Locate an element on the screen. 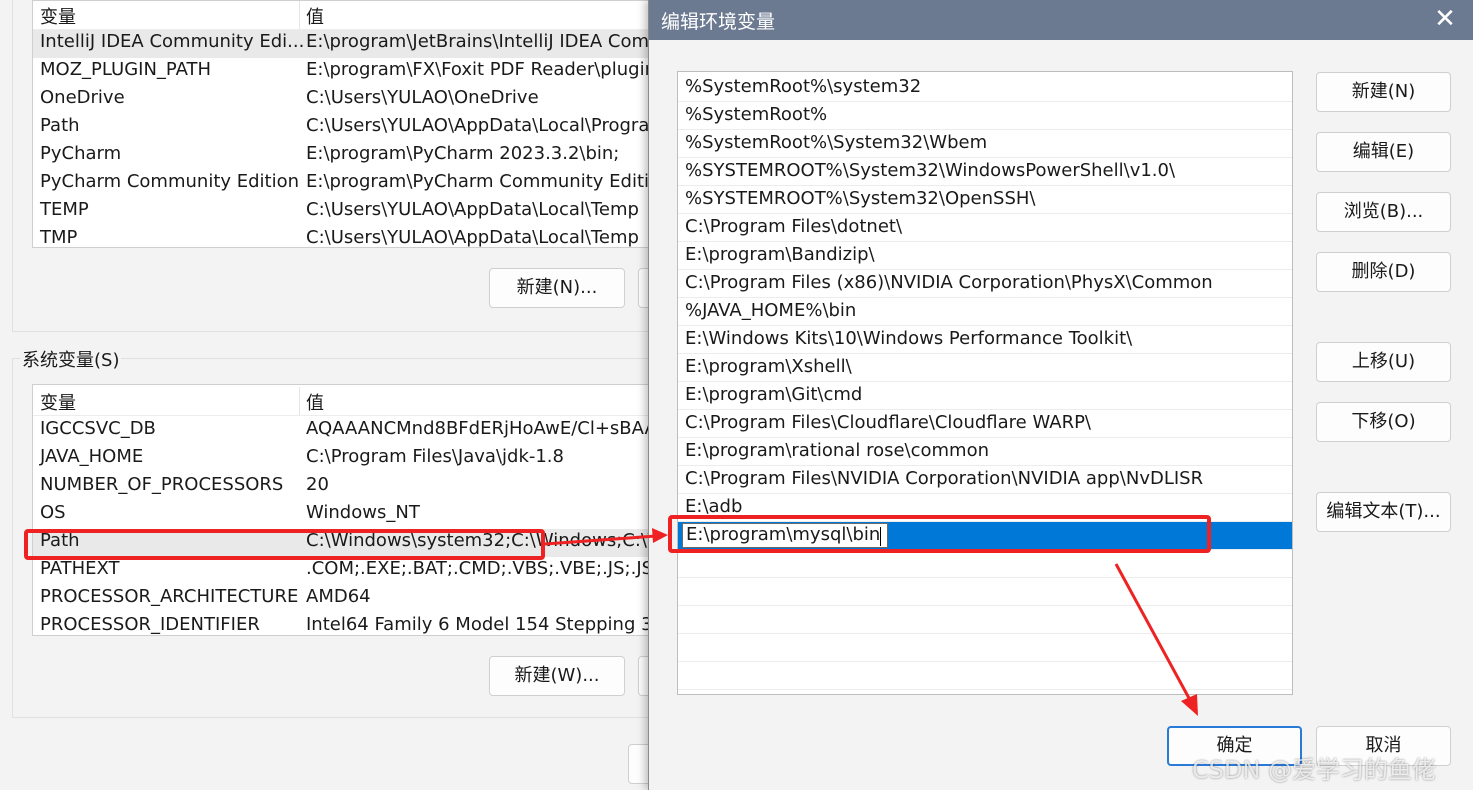 This screenshot has height=790, width=1473. arrow-to-ok is located at coordinates (1153, 632).